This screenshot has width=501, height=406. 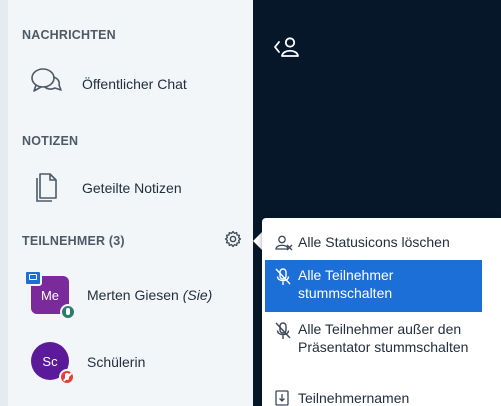 I want to click on participants-section-title: TEILNEHMER (3), so click(x=73, y=241).